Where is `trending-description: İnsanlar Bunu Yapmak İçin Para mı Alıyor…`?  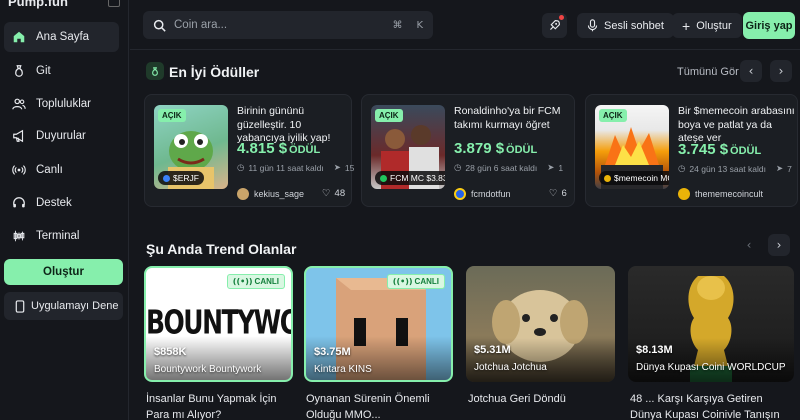
trending-description: İnsanlar Bunu Yapmak İçin Para mı Alıyor… is located at coordinates (211, 406).